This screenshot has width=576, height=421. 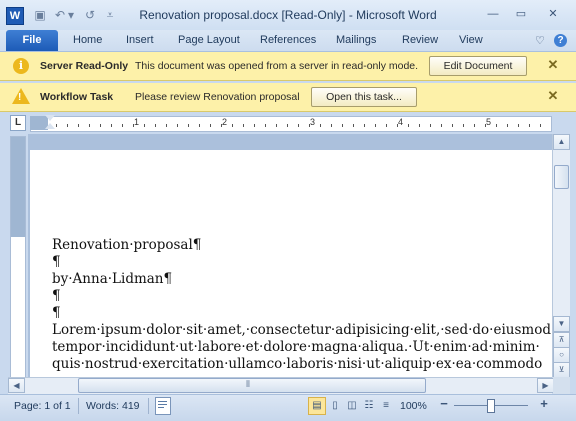 What do you see at coordinates (217, 97) in the screenshot?
I see `message-text: Please review Renovation proposal` at bounding box center [217, 97].